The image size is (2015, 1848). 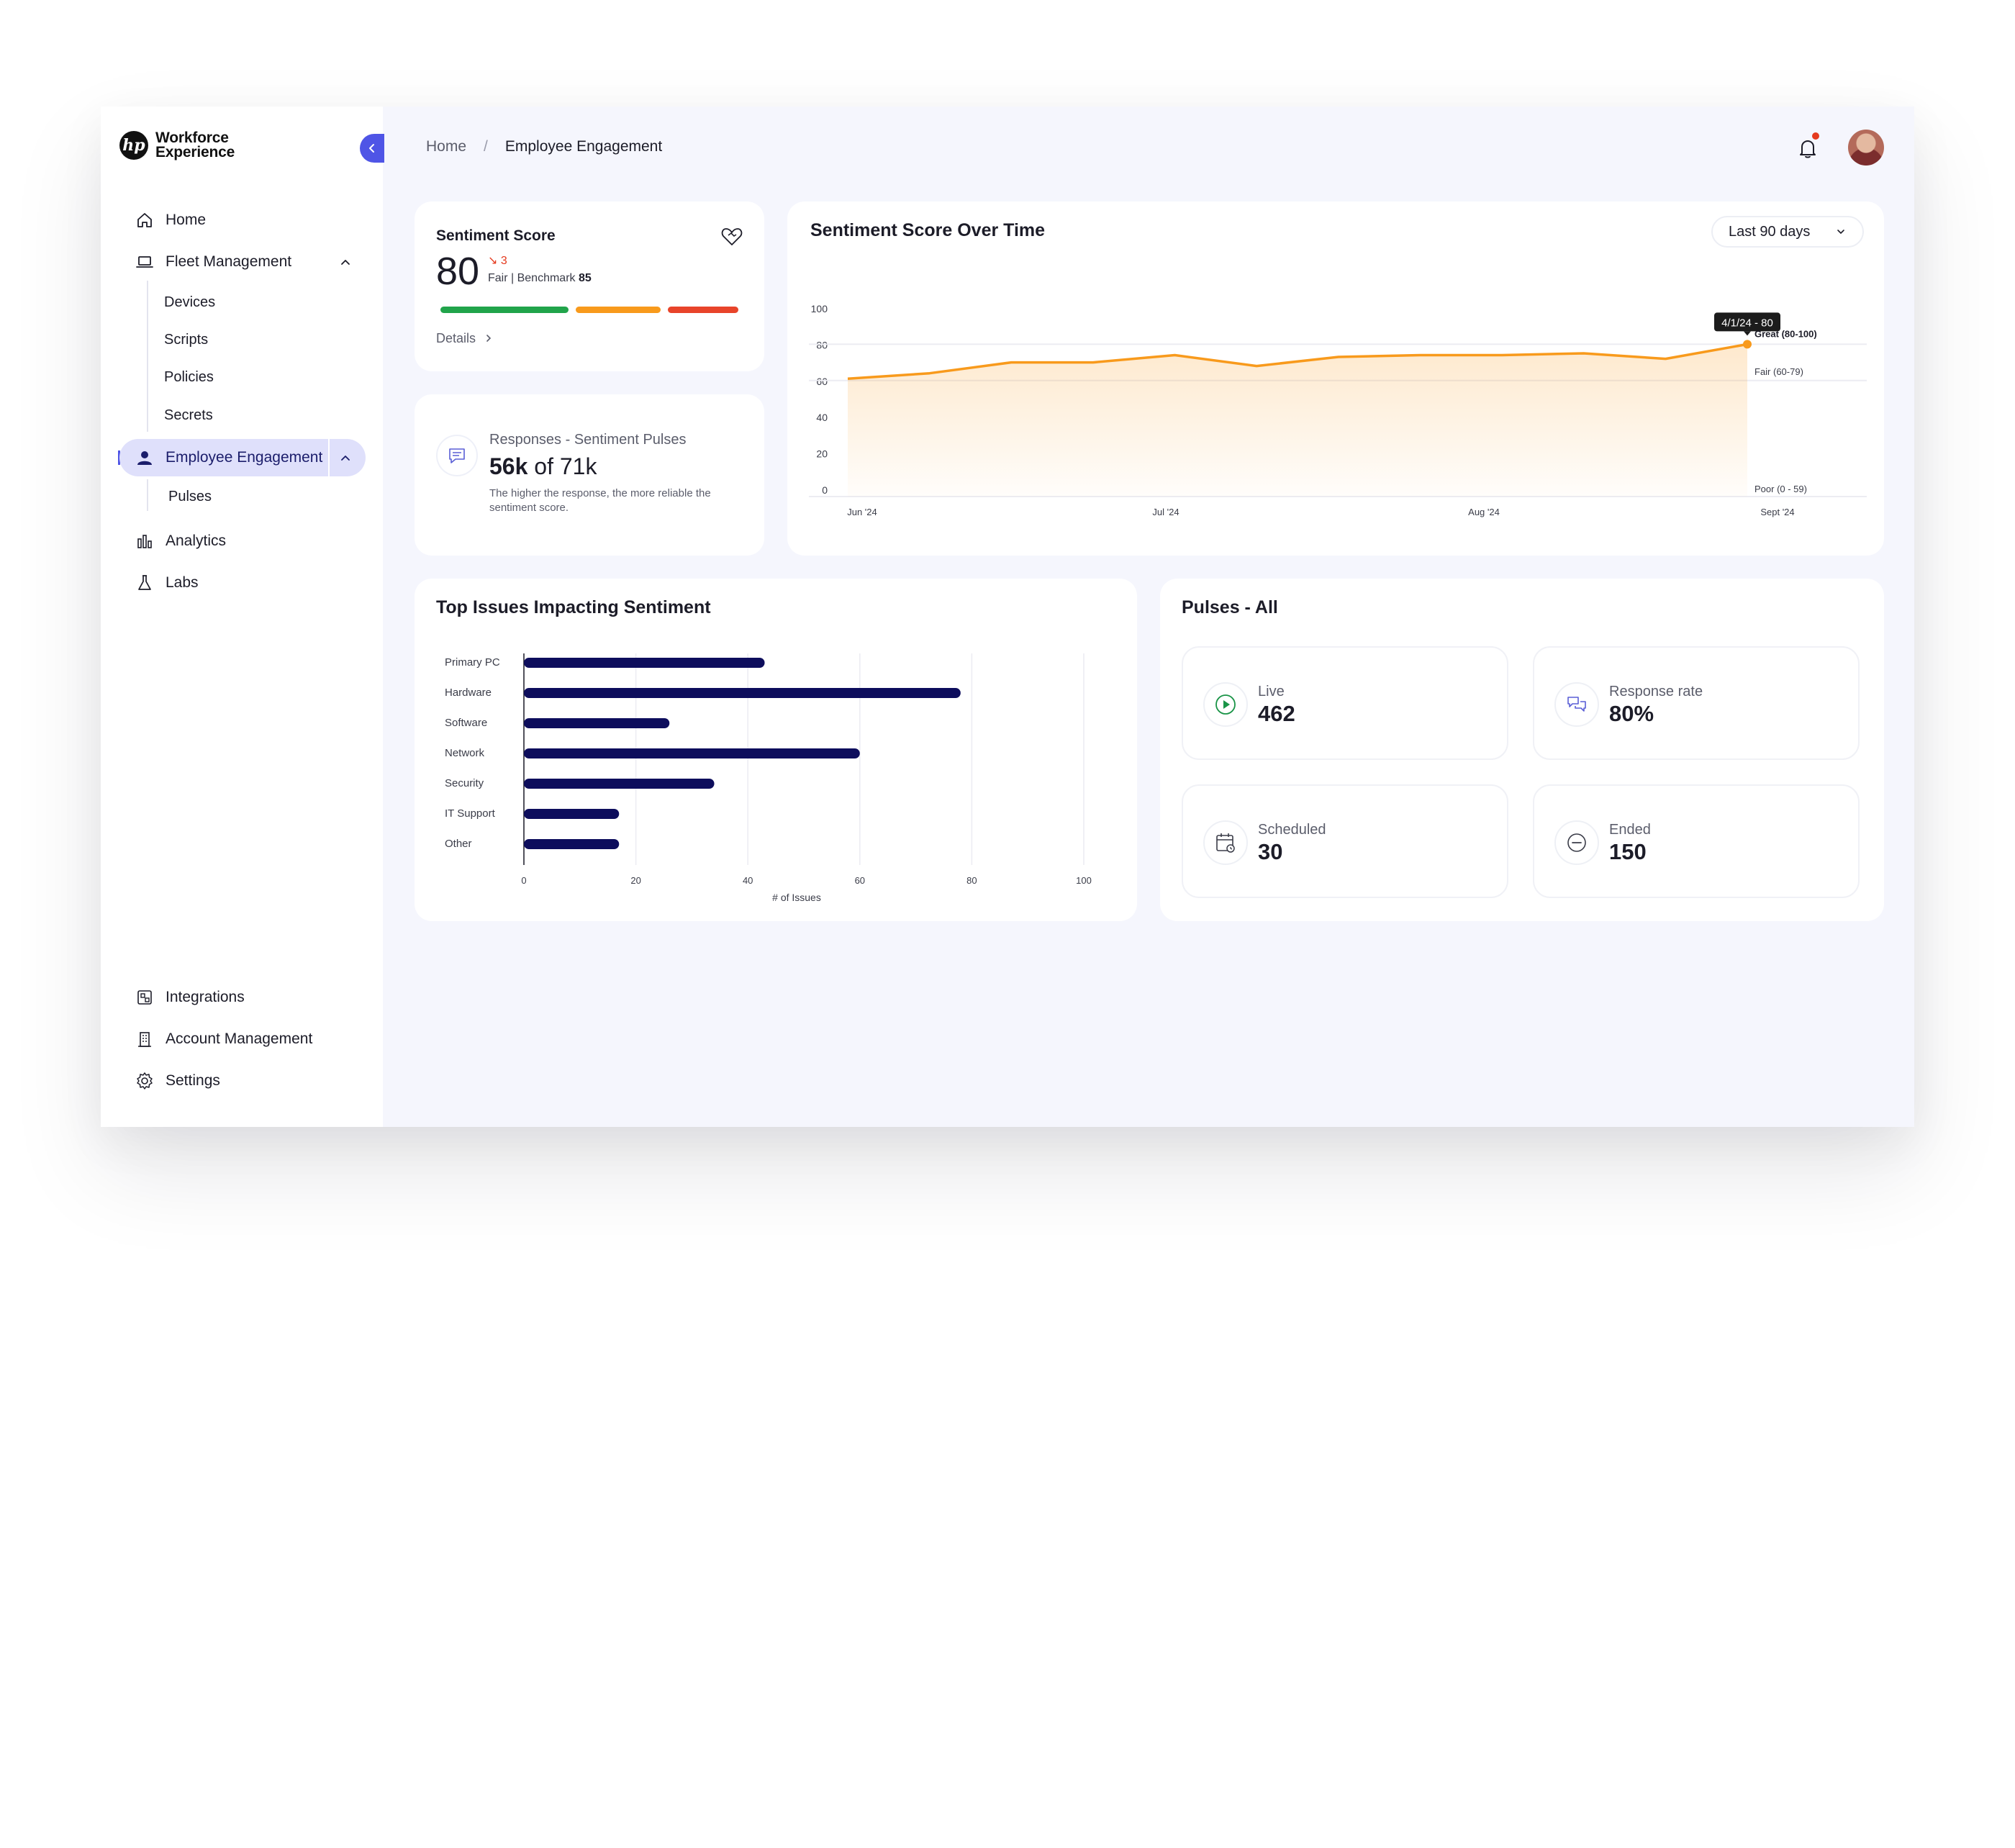 What do you see at coordinates (190, 496) in the screenshot?
I see `sidebar-subitem-pulses: Pulses` at bounding box center [190, 496].